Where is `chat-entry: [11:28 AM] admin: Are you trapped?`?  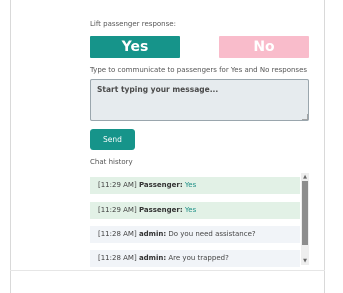 chat-entry: [11:28 AM] admin: Are you trapped? is located at coordinates (195, 258).